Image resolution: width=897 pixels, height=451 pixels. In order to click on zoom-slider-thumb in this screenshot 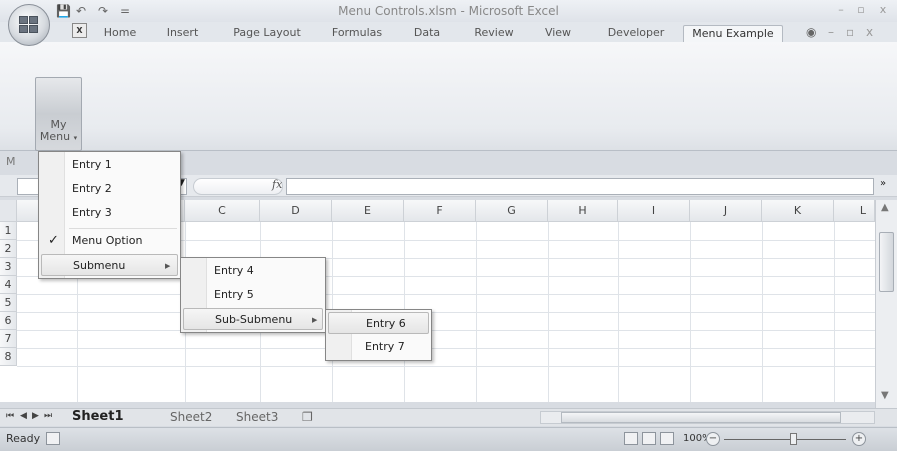, I will do `click(793, 439)`.